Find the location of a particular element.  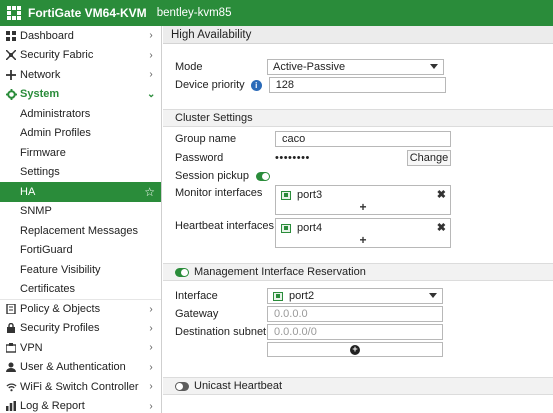

sidebar-item-label: FortiGuard is located at coordinates (46, 250).